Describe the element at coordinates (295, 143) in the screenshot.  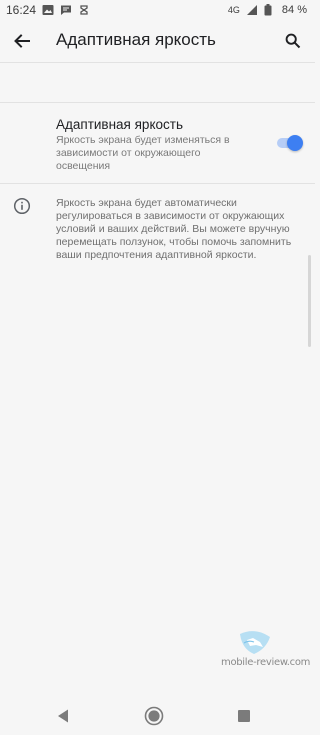
I see `toggle-thumb` at that location.